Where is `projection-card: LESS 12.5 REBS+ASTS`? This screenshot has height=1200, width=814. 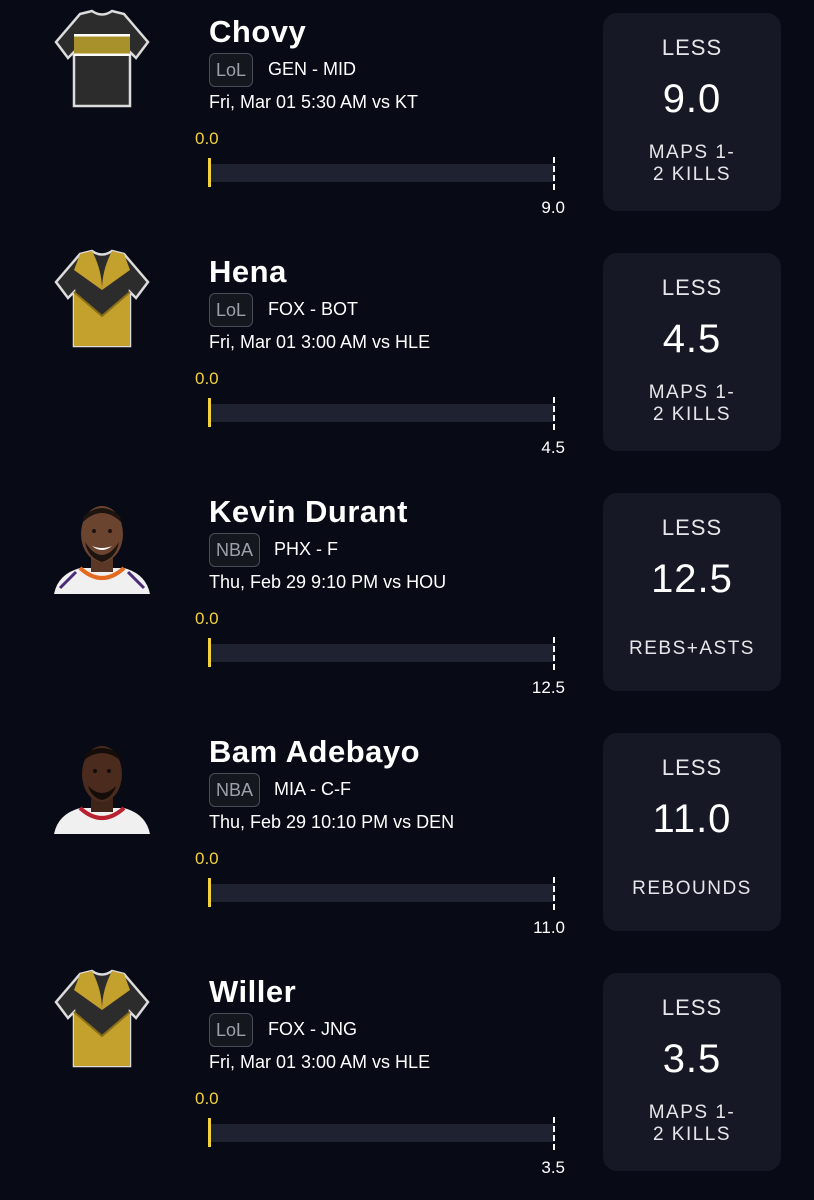
projection-card: LESS 12.5 REBS+ASTS is located at coordinates (692, 592).